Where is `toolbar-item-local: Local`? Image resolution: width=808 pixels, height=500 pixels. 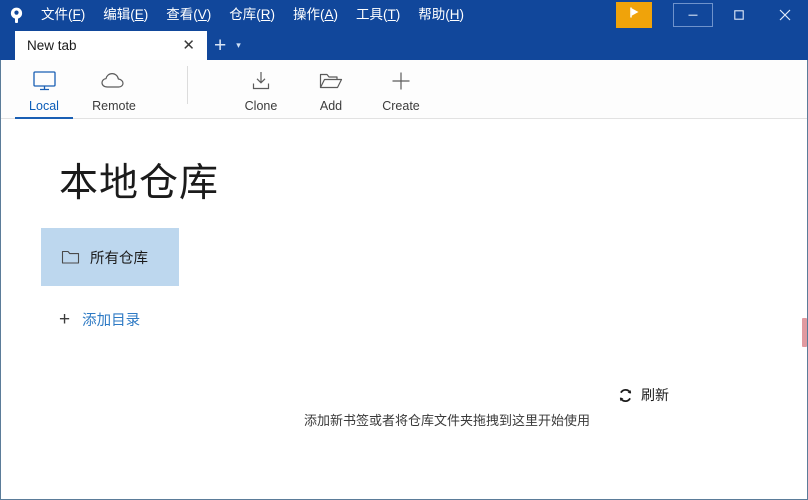 toolbar-item-local: Local is located at coordinates (44, 89).